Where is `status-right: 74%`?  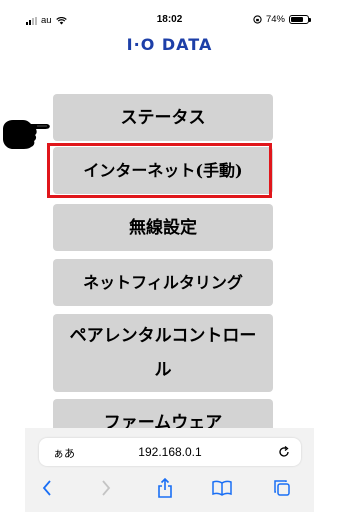 status-right: 74% is located at coordinates (282, 19).